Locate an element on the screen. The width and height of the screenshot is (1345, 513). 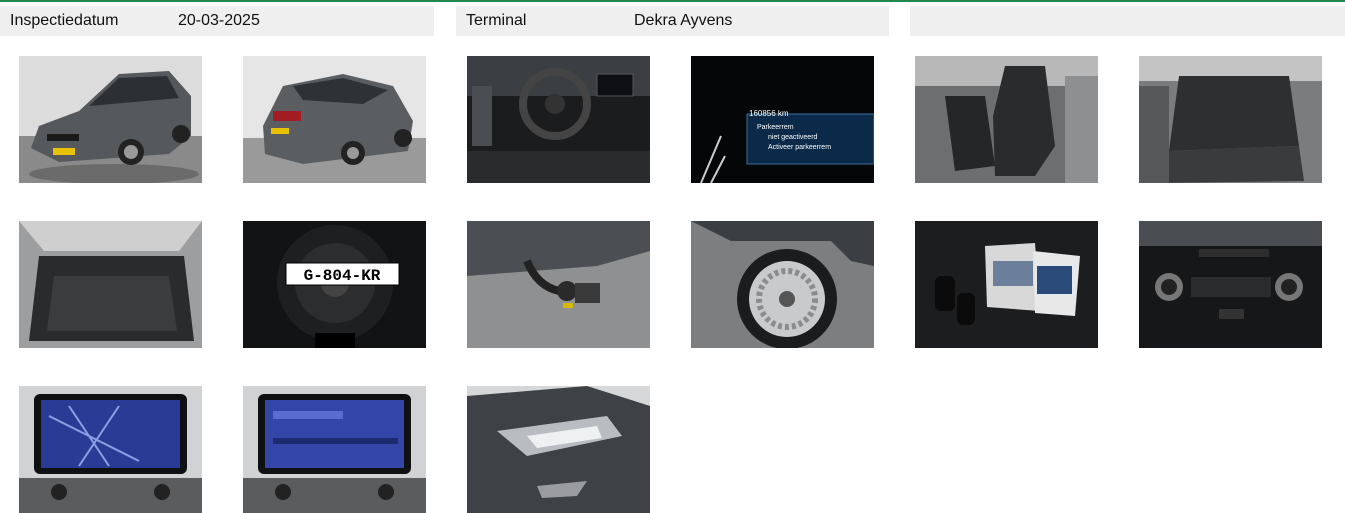
odometer-msg-2: niet geactiveerd is located at coordinates (793, 137).